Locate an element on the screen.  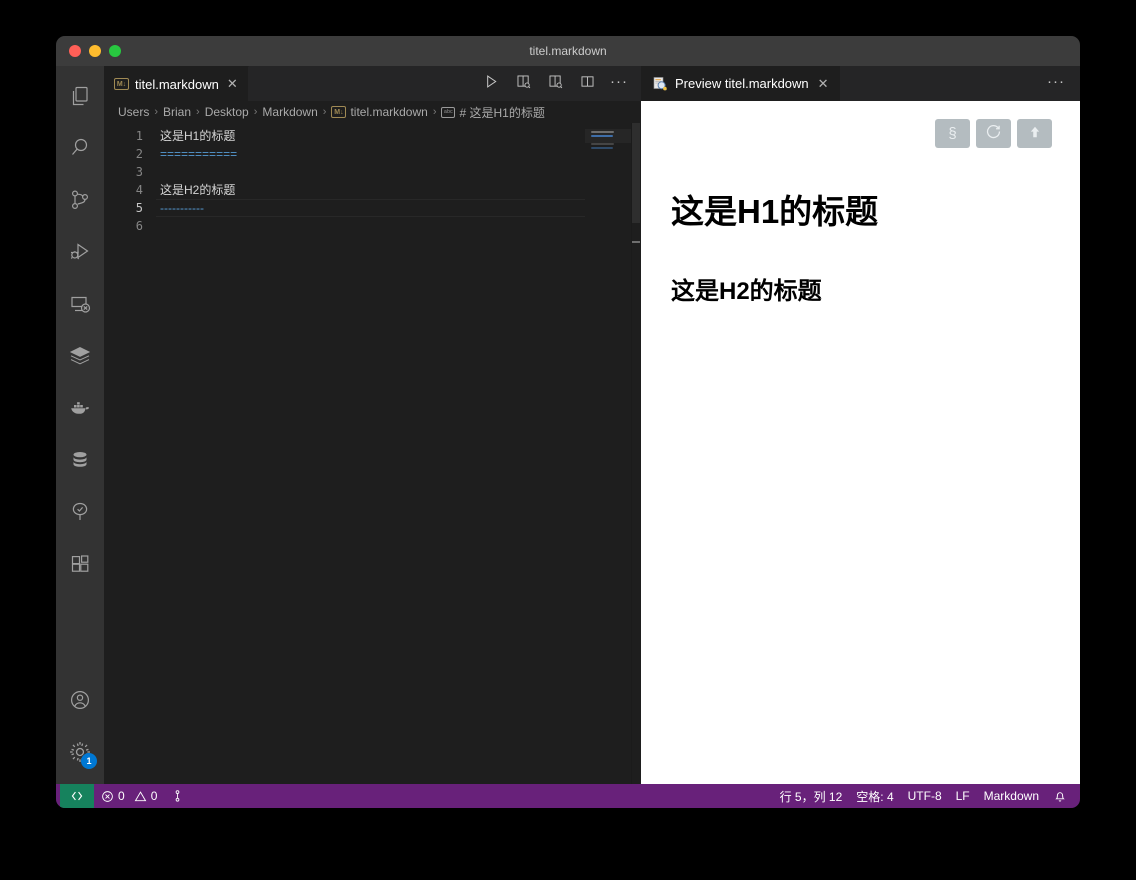
problems-button: 0 0 is located at coordinates (129, 796).